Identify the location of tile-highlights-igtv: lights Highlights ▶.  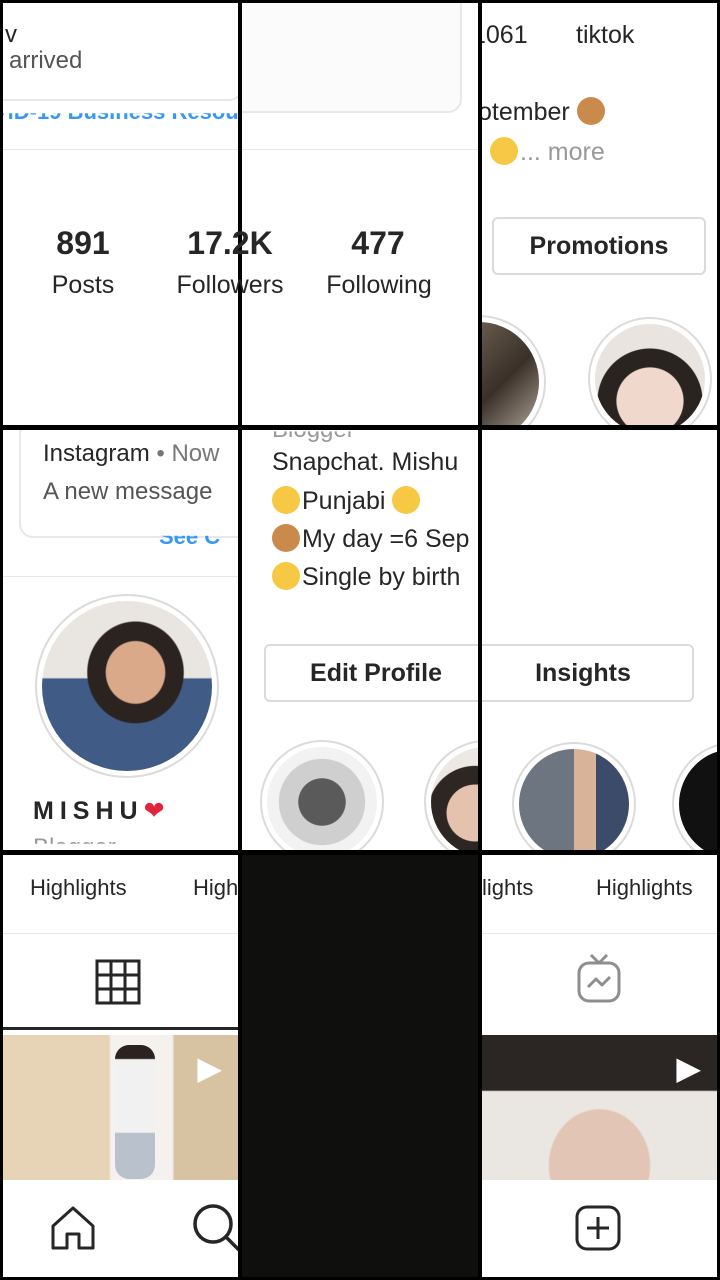
(599, 1066).